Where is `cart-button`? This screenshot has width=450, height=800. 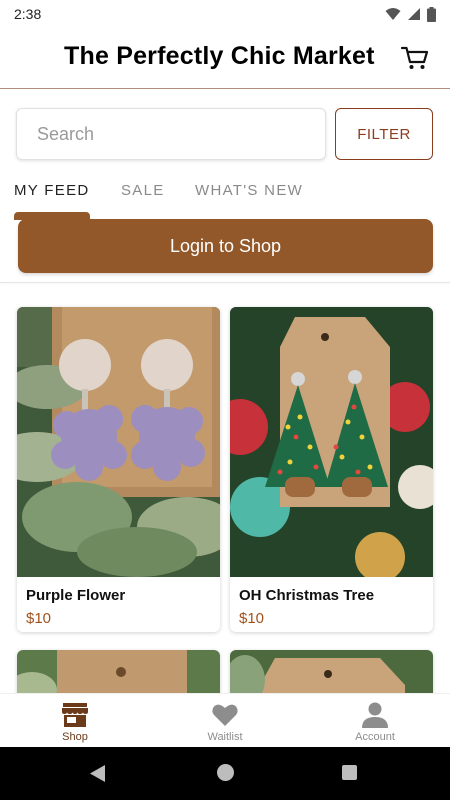 cart-button is located at coordinates (415, 58).